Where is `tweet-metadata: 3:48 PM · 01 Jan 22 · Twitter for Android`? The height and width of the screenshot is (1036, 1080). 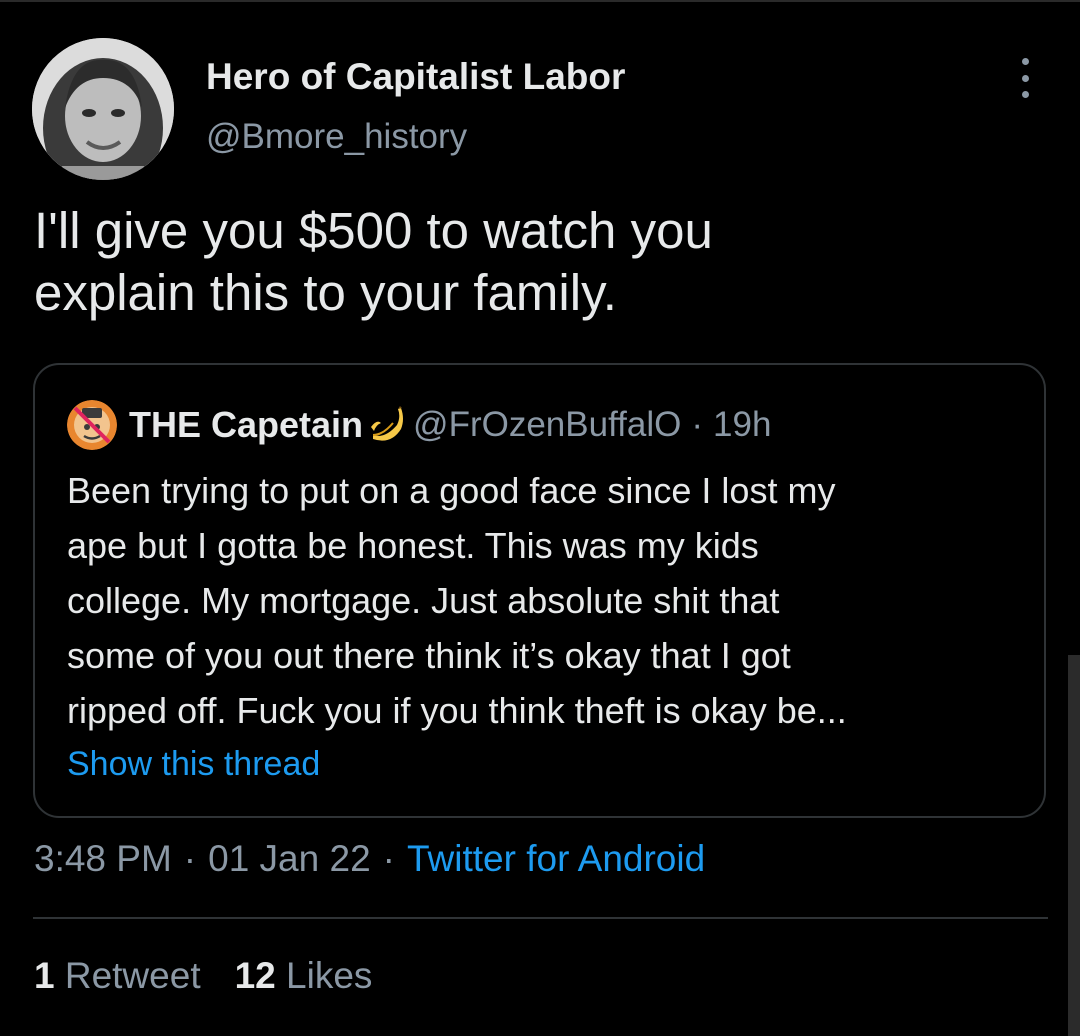
tweet-metadata: 3:48 PM · 01 Jan 22 · Twitter for Android is located at coordinates (369, 859).